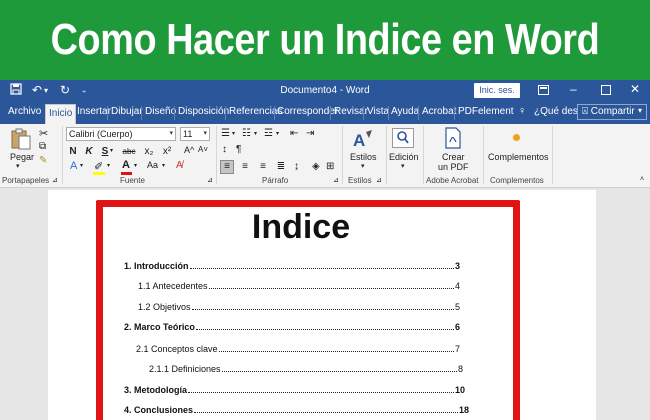 The height and width of the screenshot is (420, 650). What do you see at coordinates (73, 166) in the screenshot?
I see `text-effects-icon: A` at bounding box center [73, 166].